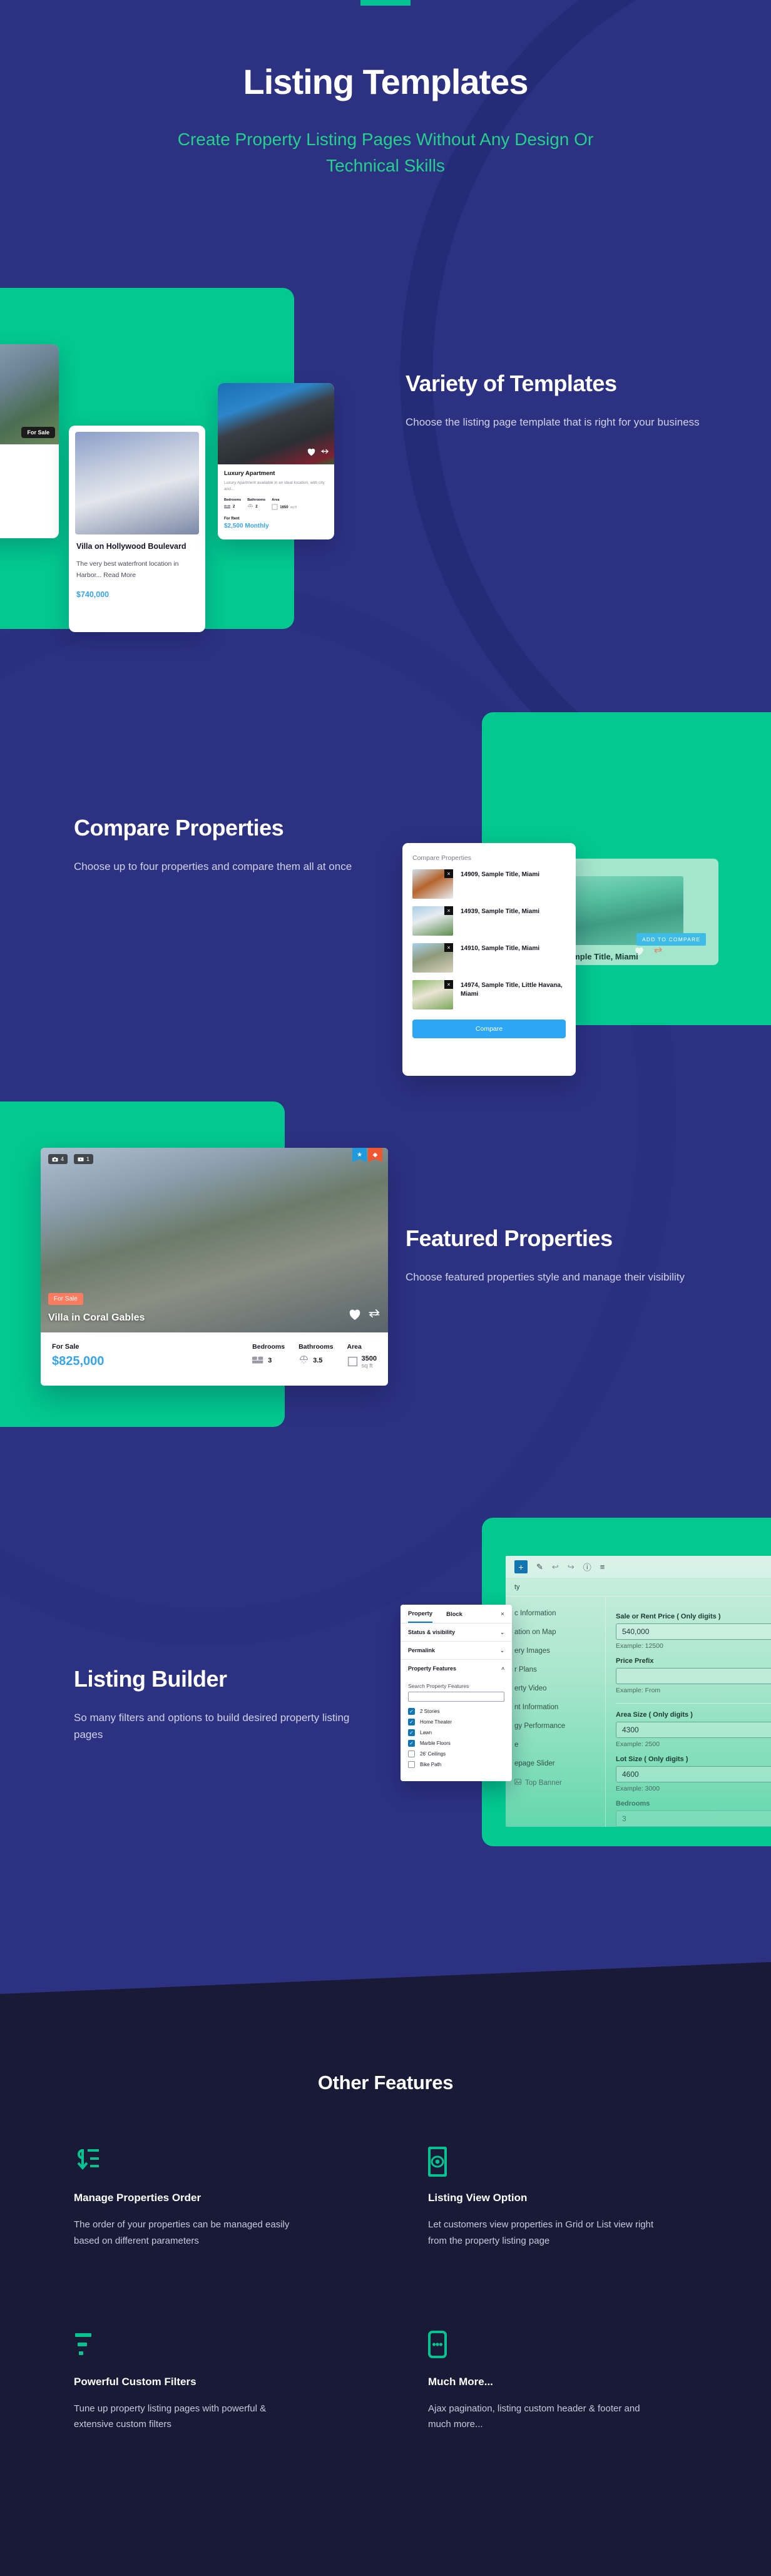 The height and width of the screenshot is (2576, 771). I want to click on area-size-input: 4300, so click(693, 1730).